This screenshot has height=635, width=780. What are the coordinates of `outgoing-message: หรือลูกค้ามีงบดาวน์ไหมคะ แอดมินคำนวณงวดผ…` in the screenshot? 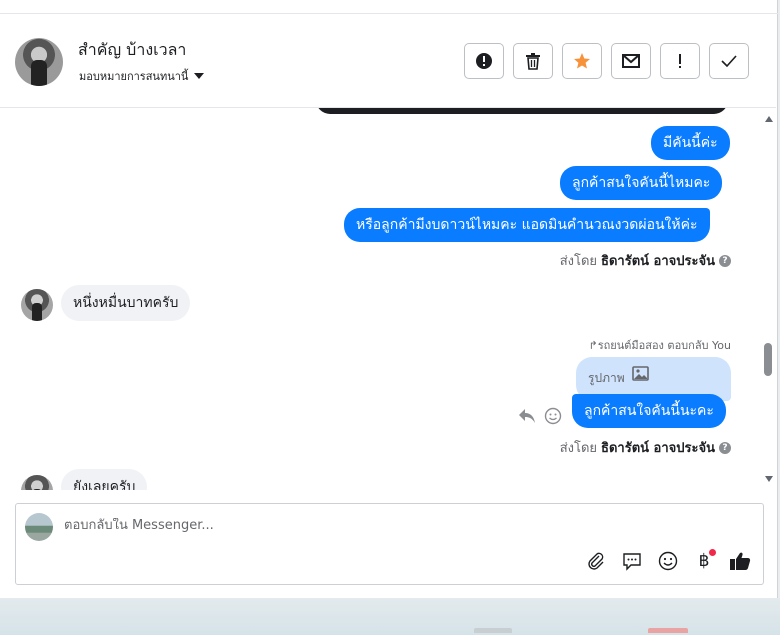 It's located at (527, 225).